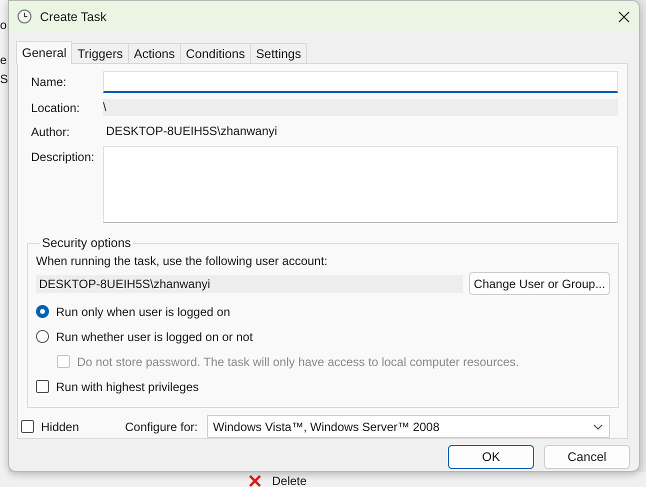 This screenshot has width=646, height=487. Describe the element at coordinates (587, 457) in the screenshot. I see `dialog-button: Cancel` at that location.